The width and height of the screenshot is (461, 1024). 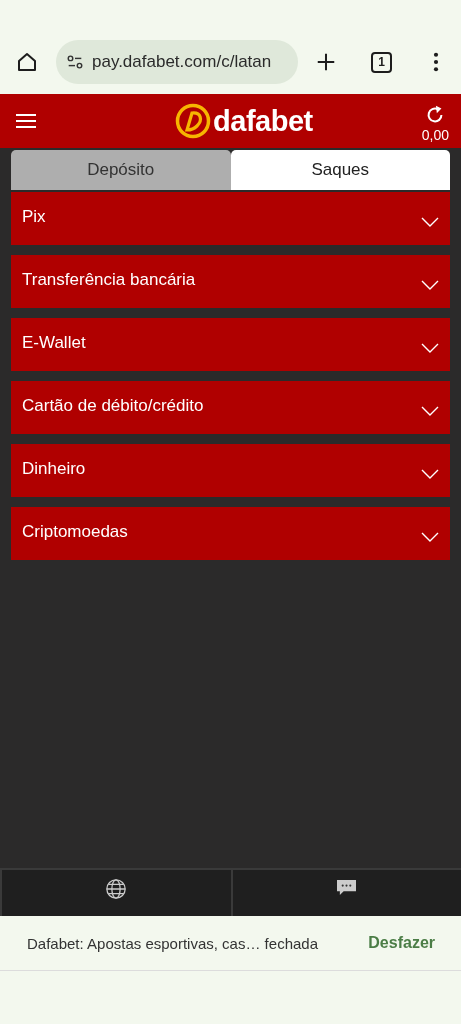 What do you see at coordinates (182, 62) in the screenshot?
I see `url-text: pay.dafabet.com/c/latan` at bounding box center [182, 62].